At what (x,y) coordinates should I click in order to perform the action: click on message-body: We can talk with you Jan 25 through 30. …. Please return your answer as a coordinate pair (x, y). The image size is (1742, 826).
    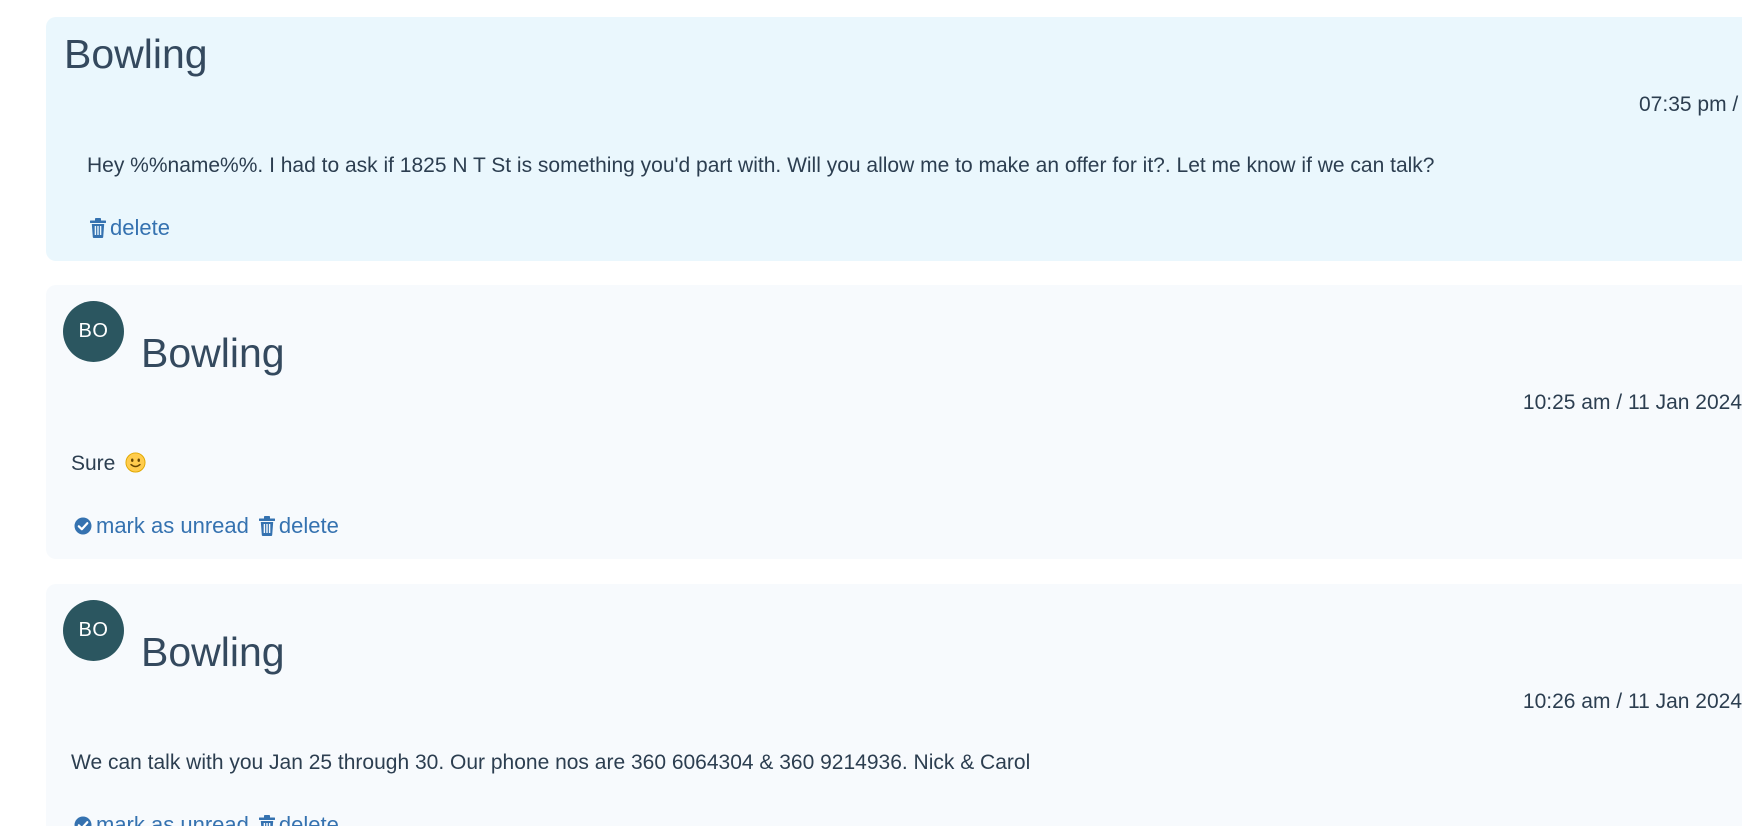
    Looking at the image, I should click on (551, 762).